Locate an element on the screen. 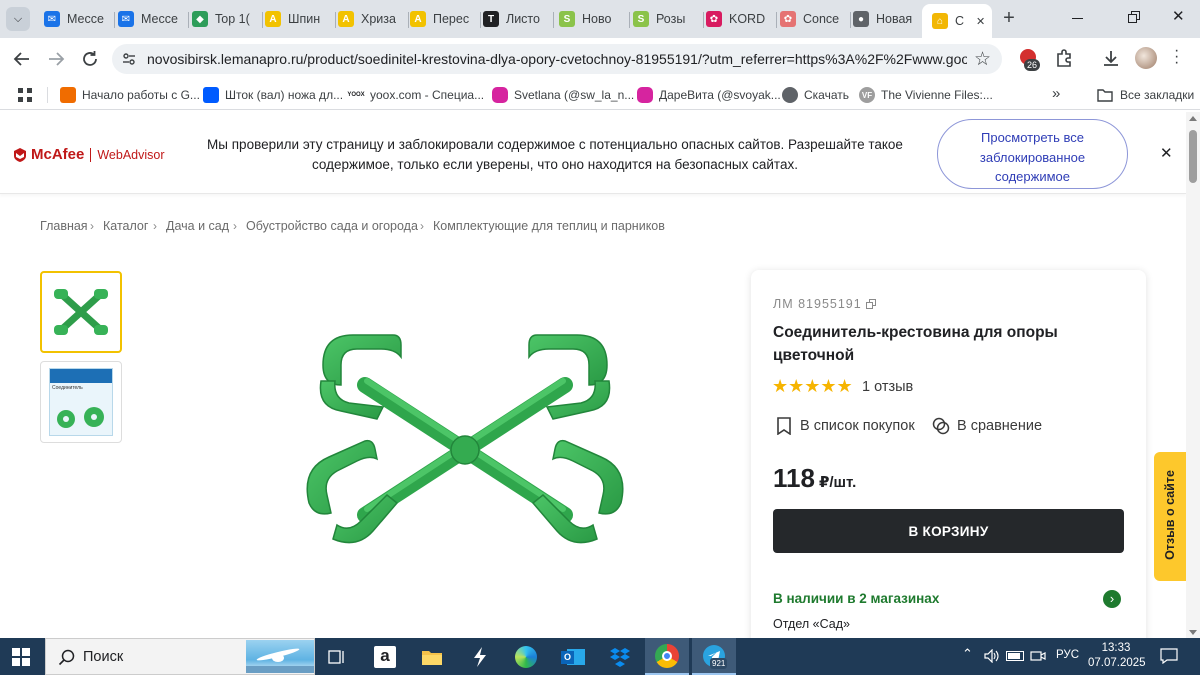  telegram-icon: 921 is located at coordinates (714, 656).